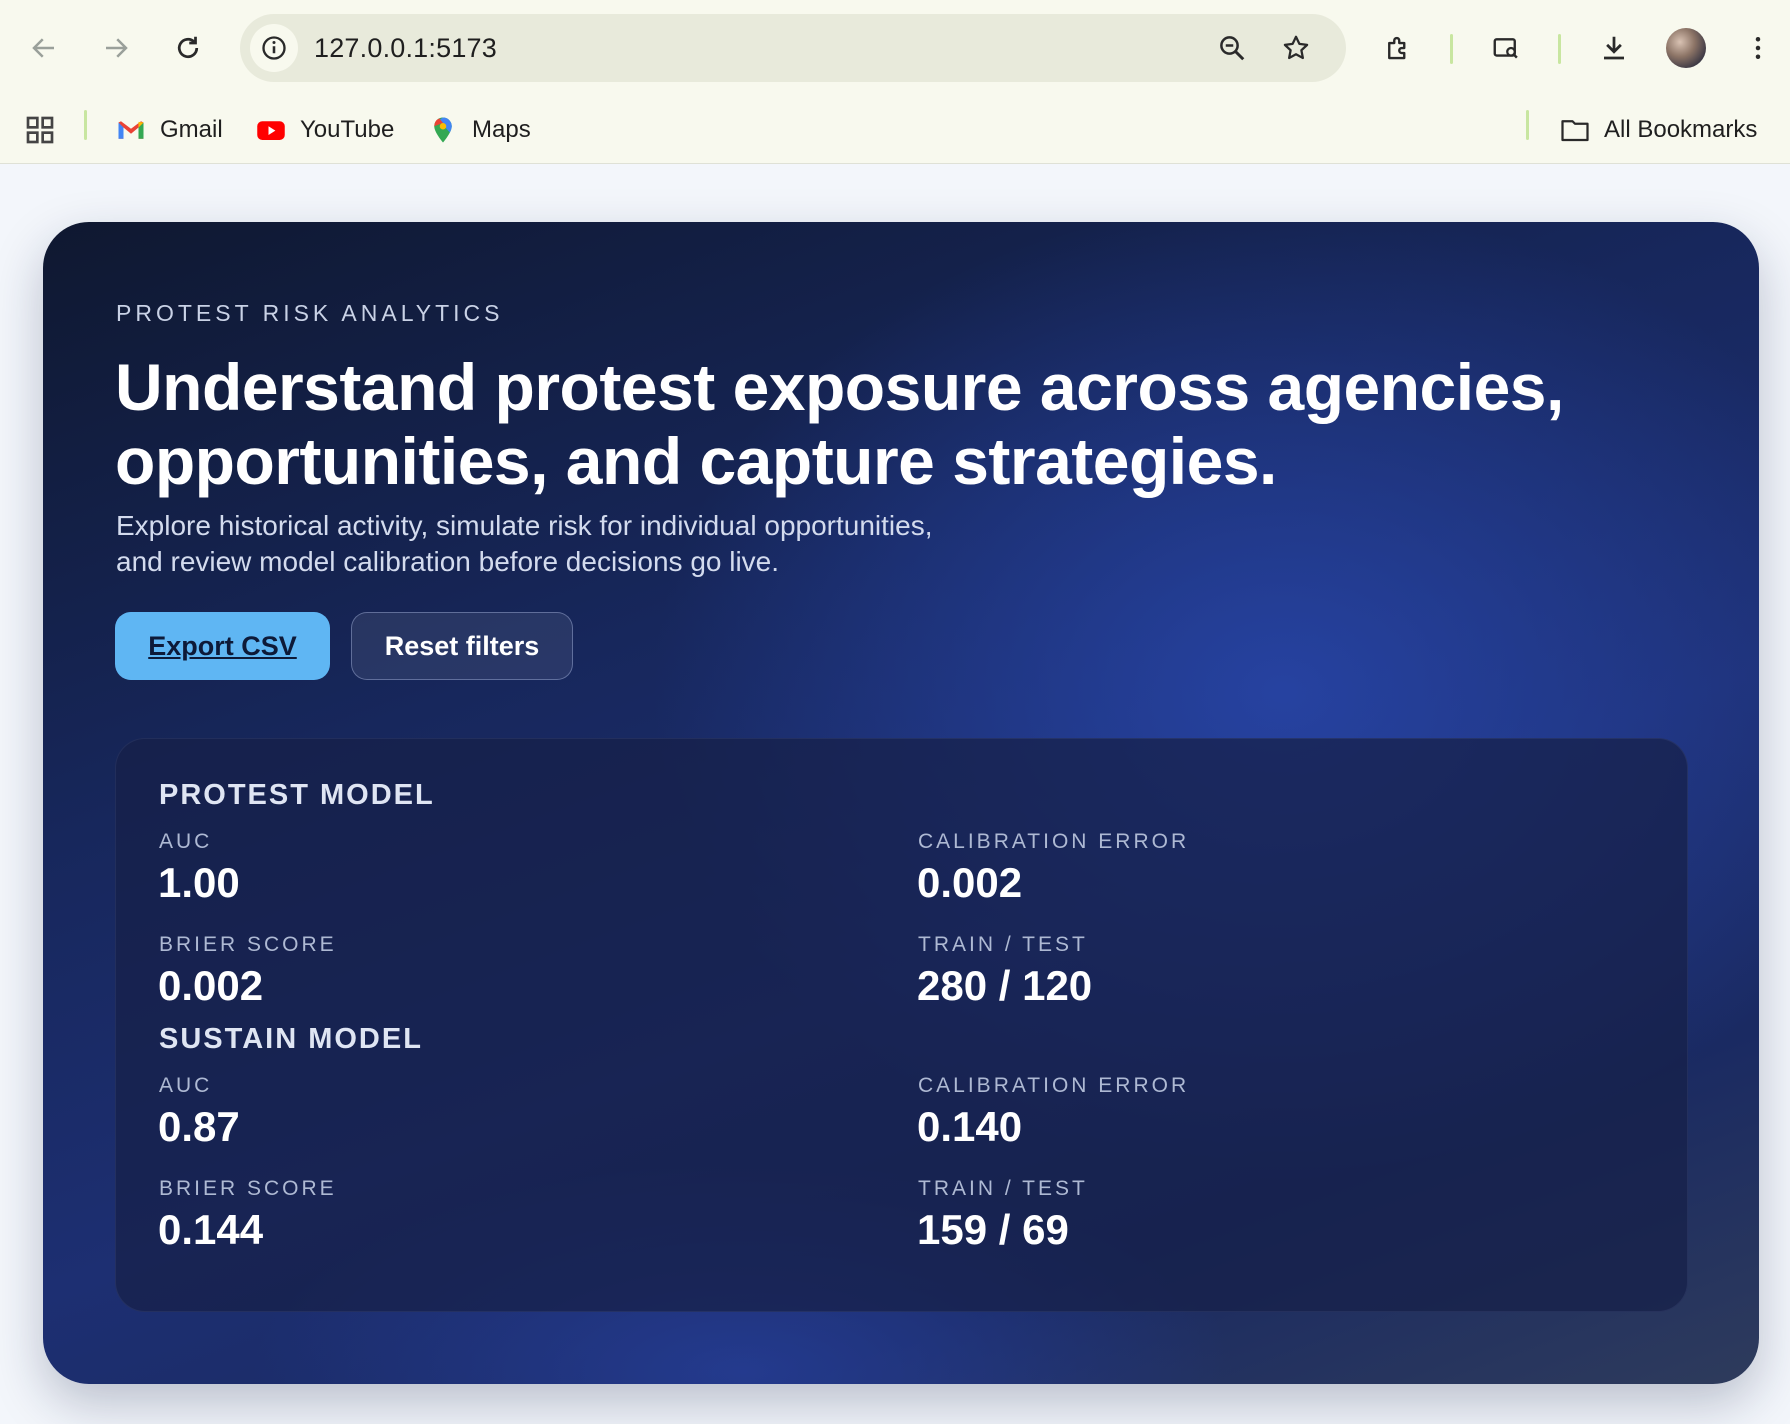  I want to click on forward-icon, so click(116, 48).